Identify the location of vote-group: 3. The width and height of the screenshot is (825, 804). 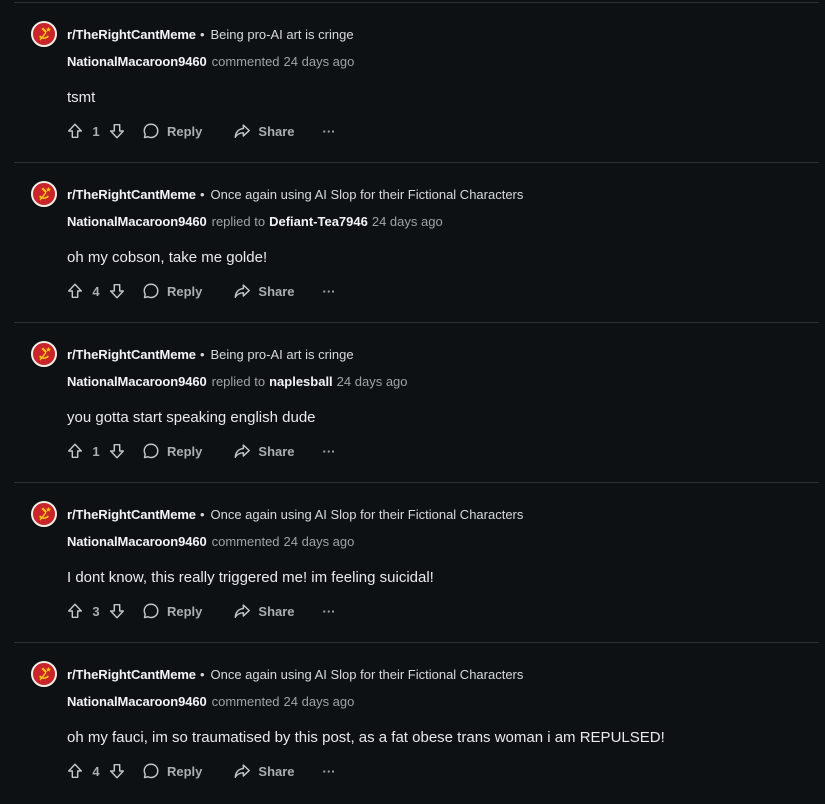
(96, 611).